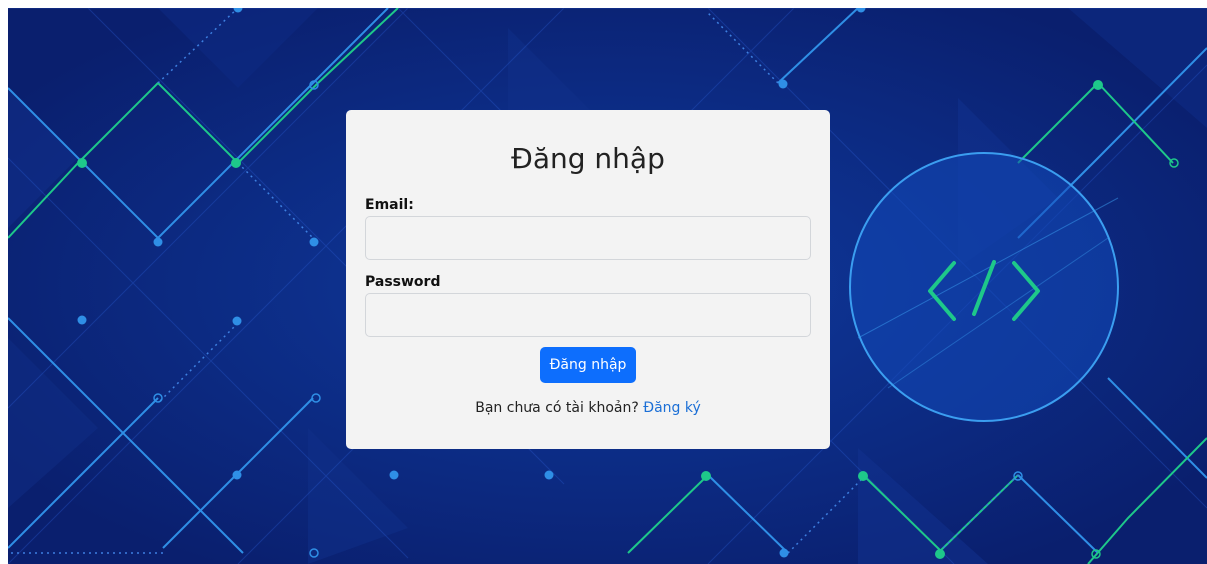 This screenshot has width=1207, height=564. I want to click on register-prompt-text: Bạn chưa có tài khoản?, so click(557, 408).